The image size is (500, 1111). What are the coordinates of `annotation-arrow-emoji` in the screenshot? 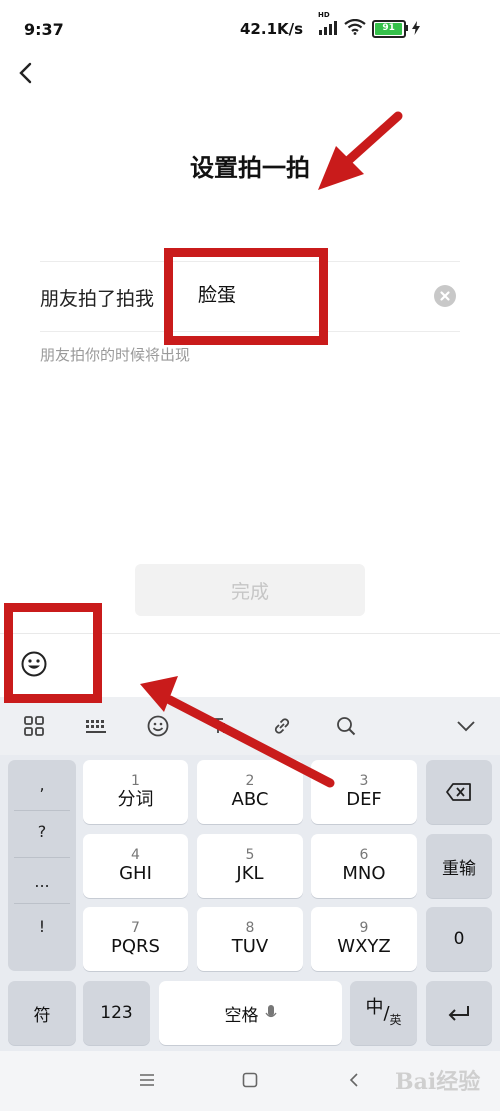 It's located at (237, 732).